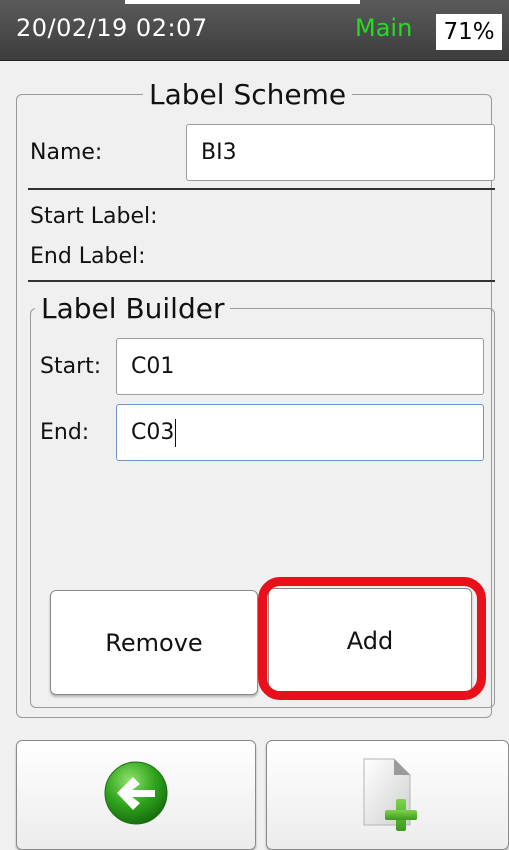  What do you see at coordinates (65, 432) in the screenshot?
I see `end-field-label: End:` at bounding box center [65, 432].